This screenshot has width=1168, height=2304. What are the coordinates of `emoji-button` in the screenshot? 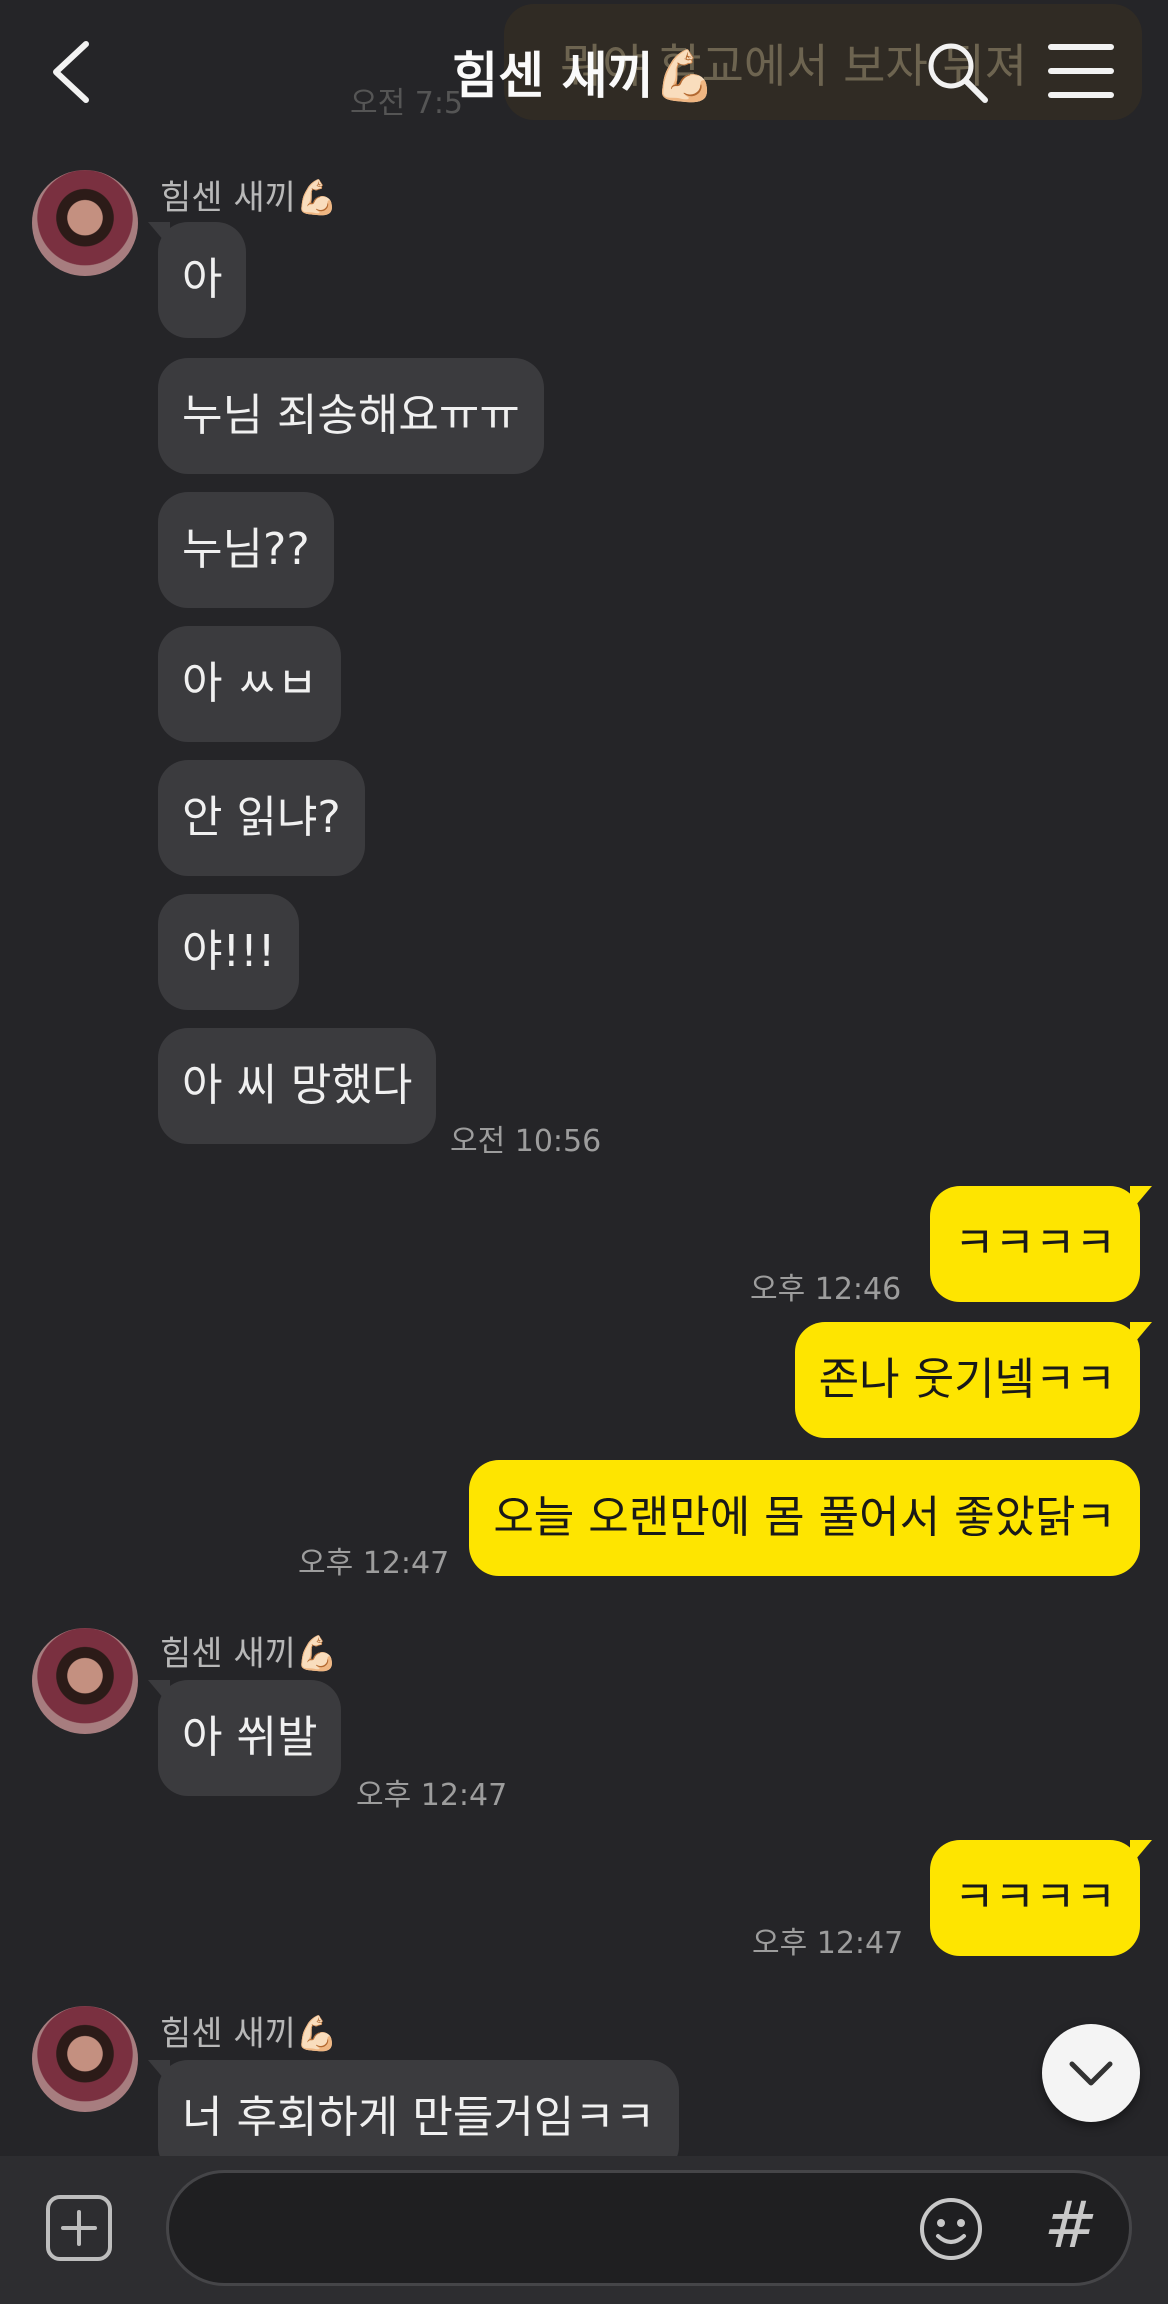 It's located at (951, 2229).